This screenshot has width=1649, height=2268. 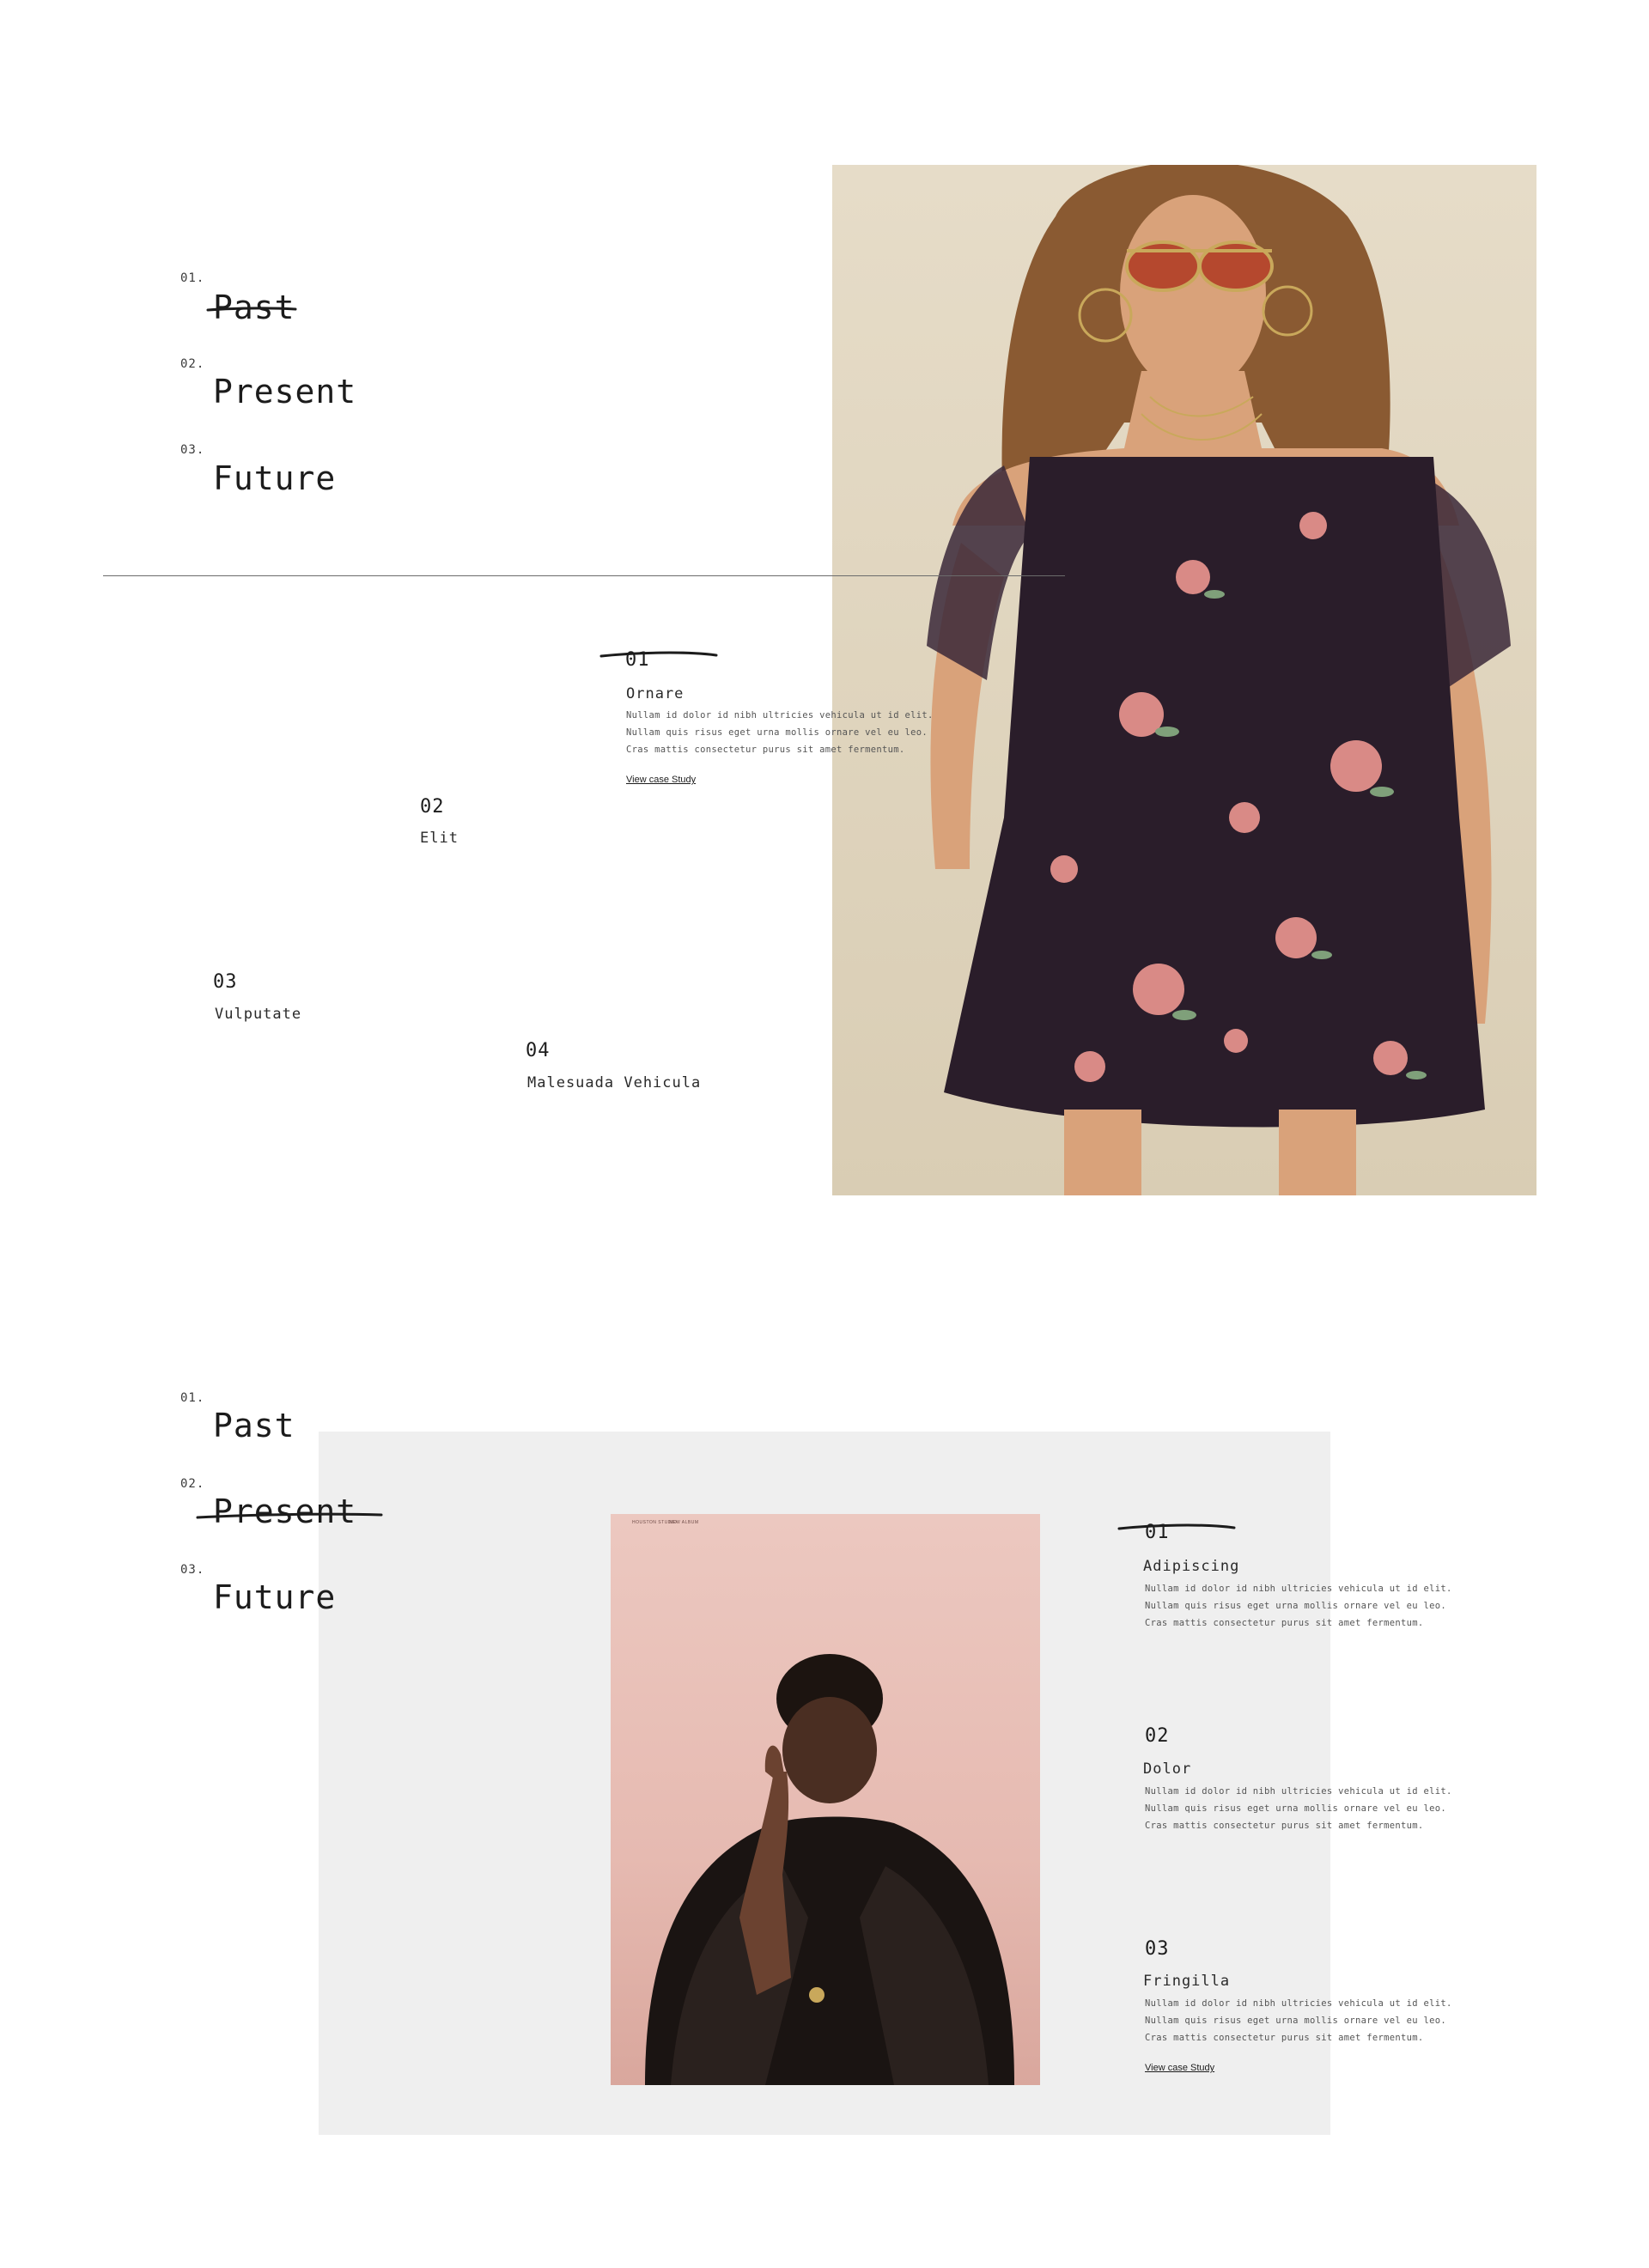 I want to click on section-divider, so click(x=584, y=575).